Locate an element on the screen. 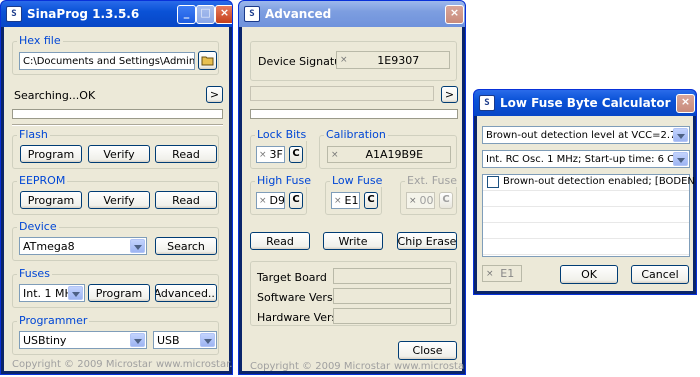 This screenshot has width=700, height=377. calibration-label: Calibration is located at coordinates (356, 134).